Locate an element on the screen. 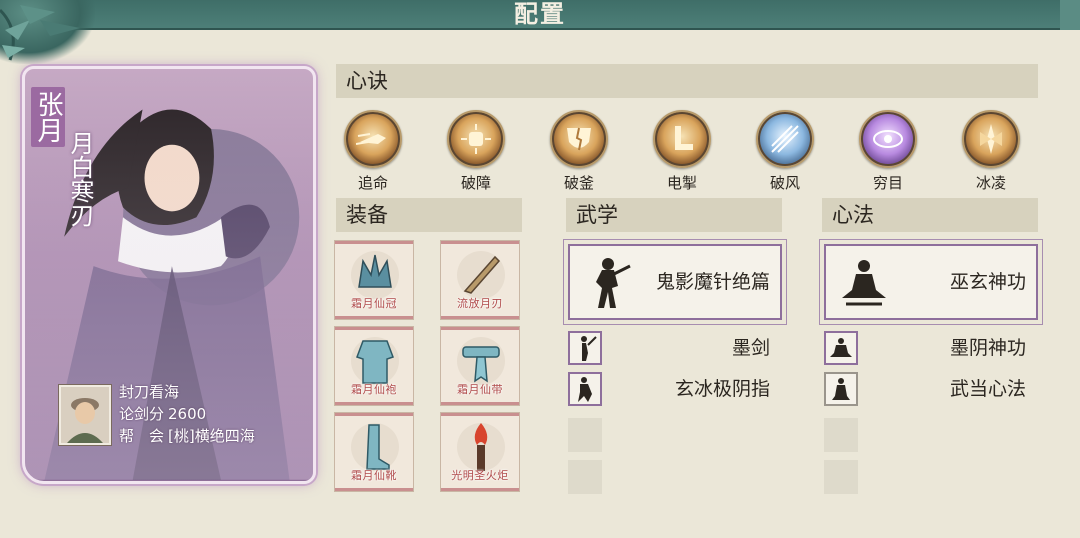 This screenshot has width=1080, height=538. skill-label: 电掣 is located at coordinates (681, 183).